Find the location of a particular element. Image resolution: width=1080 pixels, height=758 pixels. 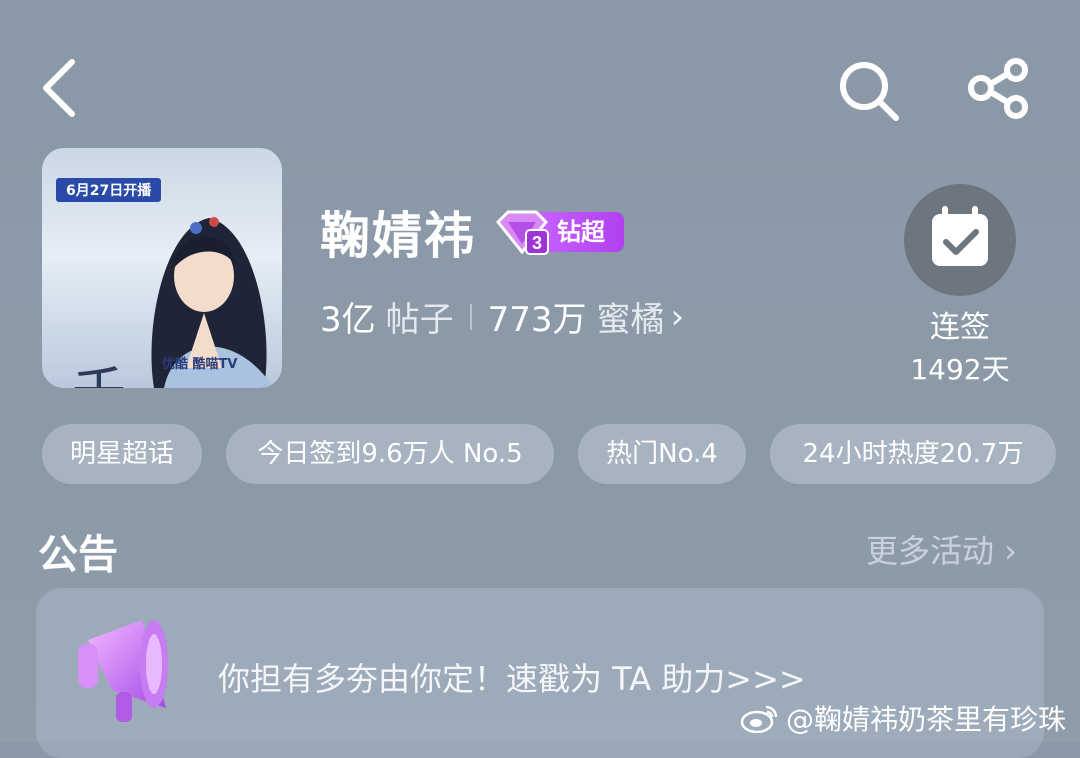

weibo-watermark: @鞠婧祎奶茶里有珍珠 is located at coordinates (903, 718).